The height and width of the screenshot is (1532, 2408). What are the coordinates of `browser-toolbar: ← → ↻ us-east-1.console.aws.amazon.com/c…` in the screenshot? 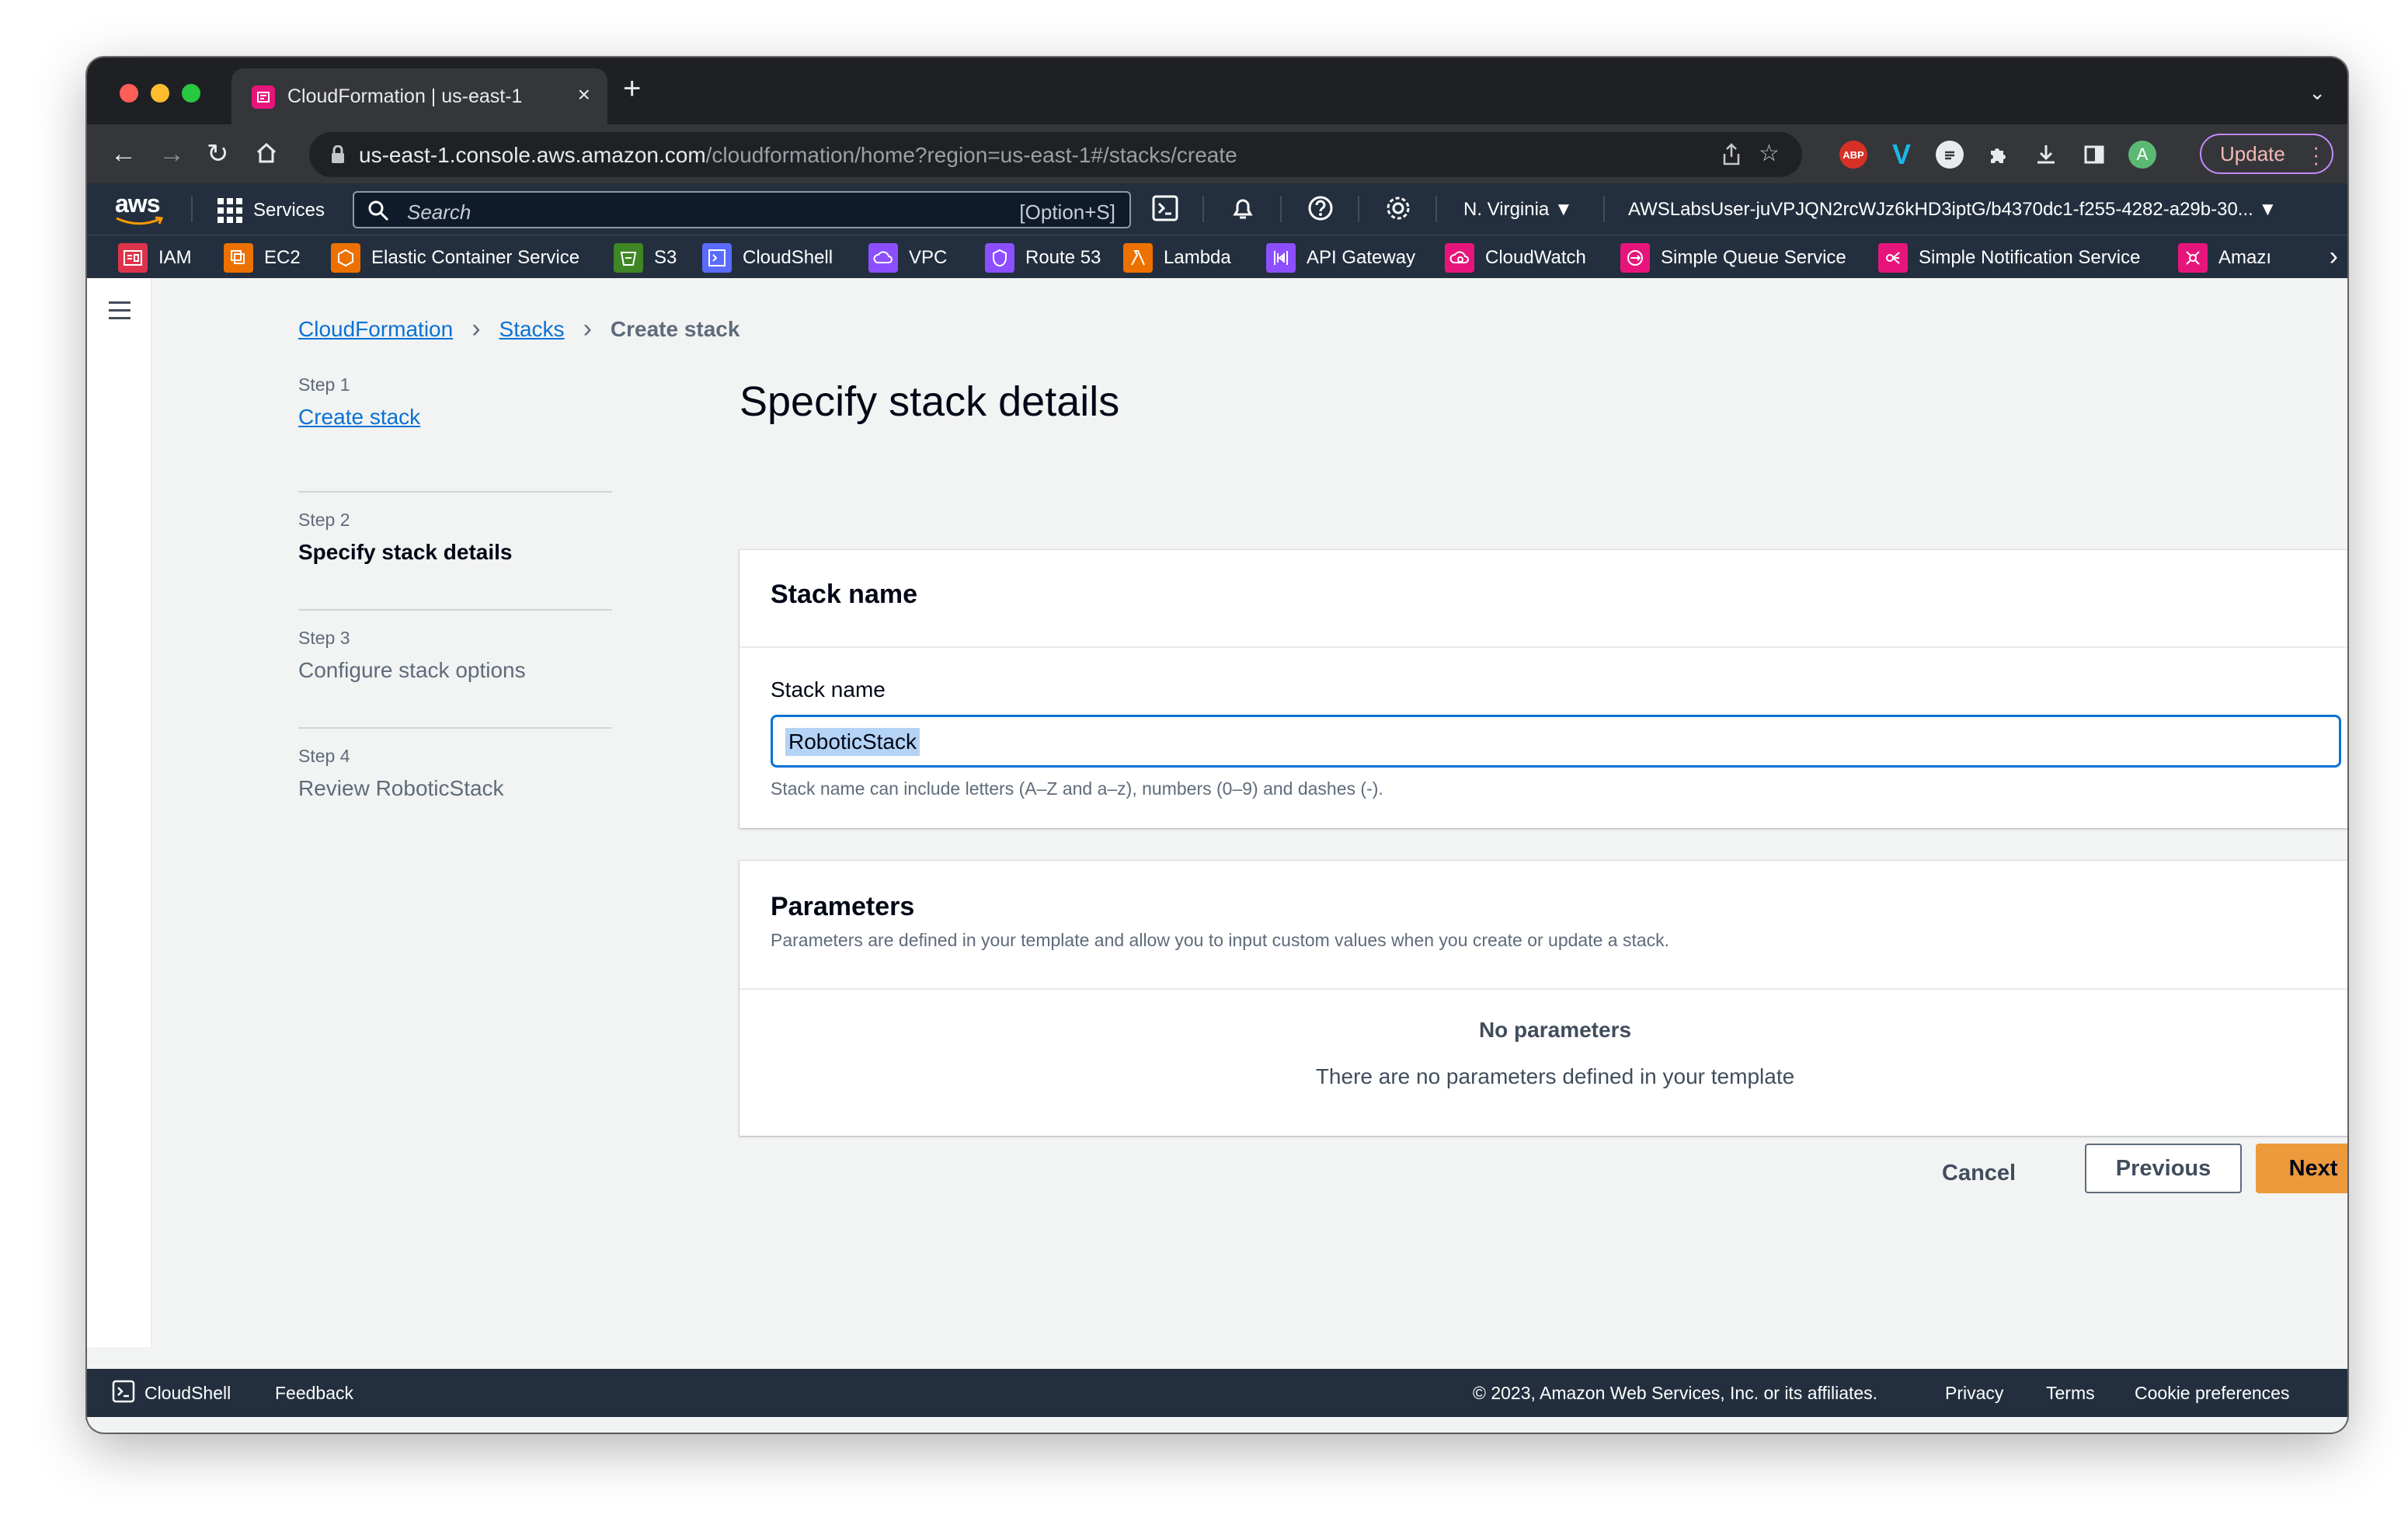 It's located at (1217, 153).